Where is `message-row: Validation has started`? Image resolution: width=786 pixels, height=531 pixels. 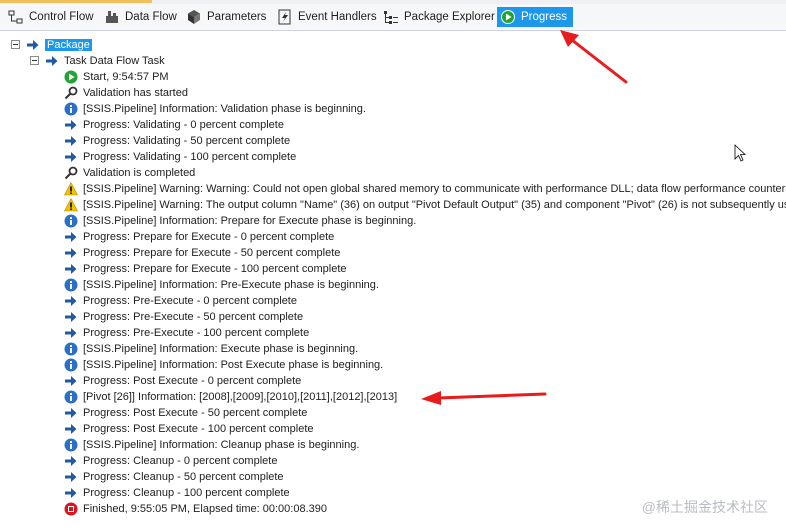 message-row: Validation has started is located at coordinates (126, 93).